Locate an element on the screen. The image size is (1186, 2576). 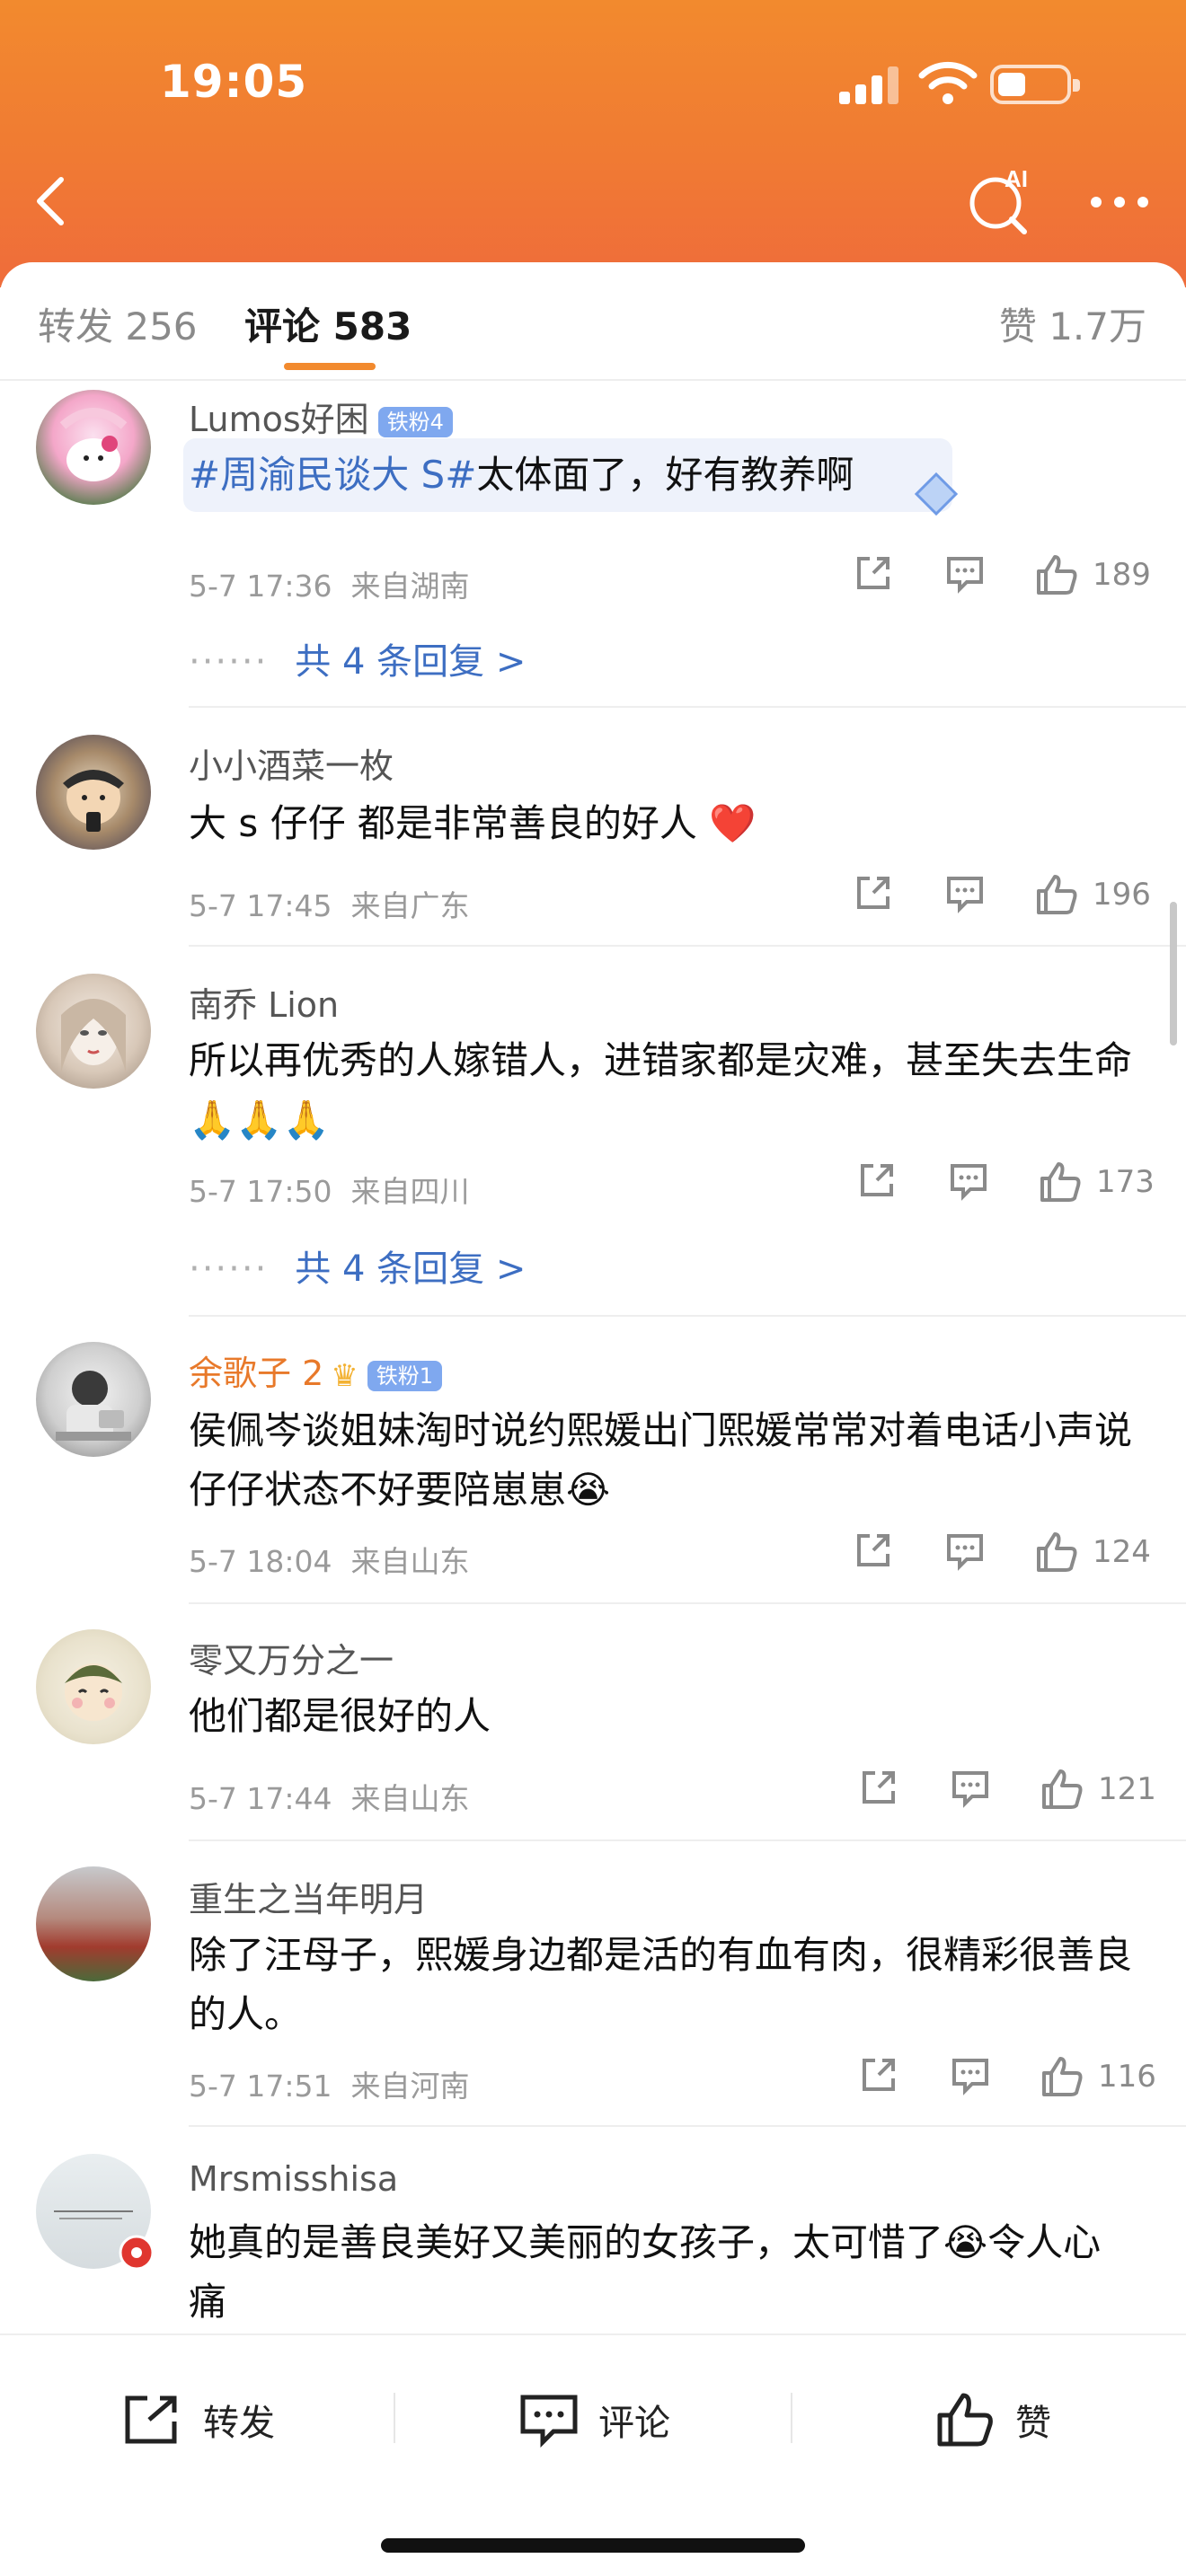
hashtag-link: #周渝民谈大 S# is located at coordinates (332, 475).